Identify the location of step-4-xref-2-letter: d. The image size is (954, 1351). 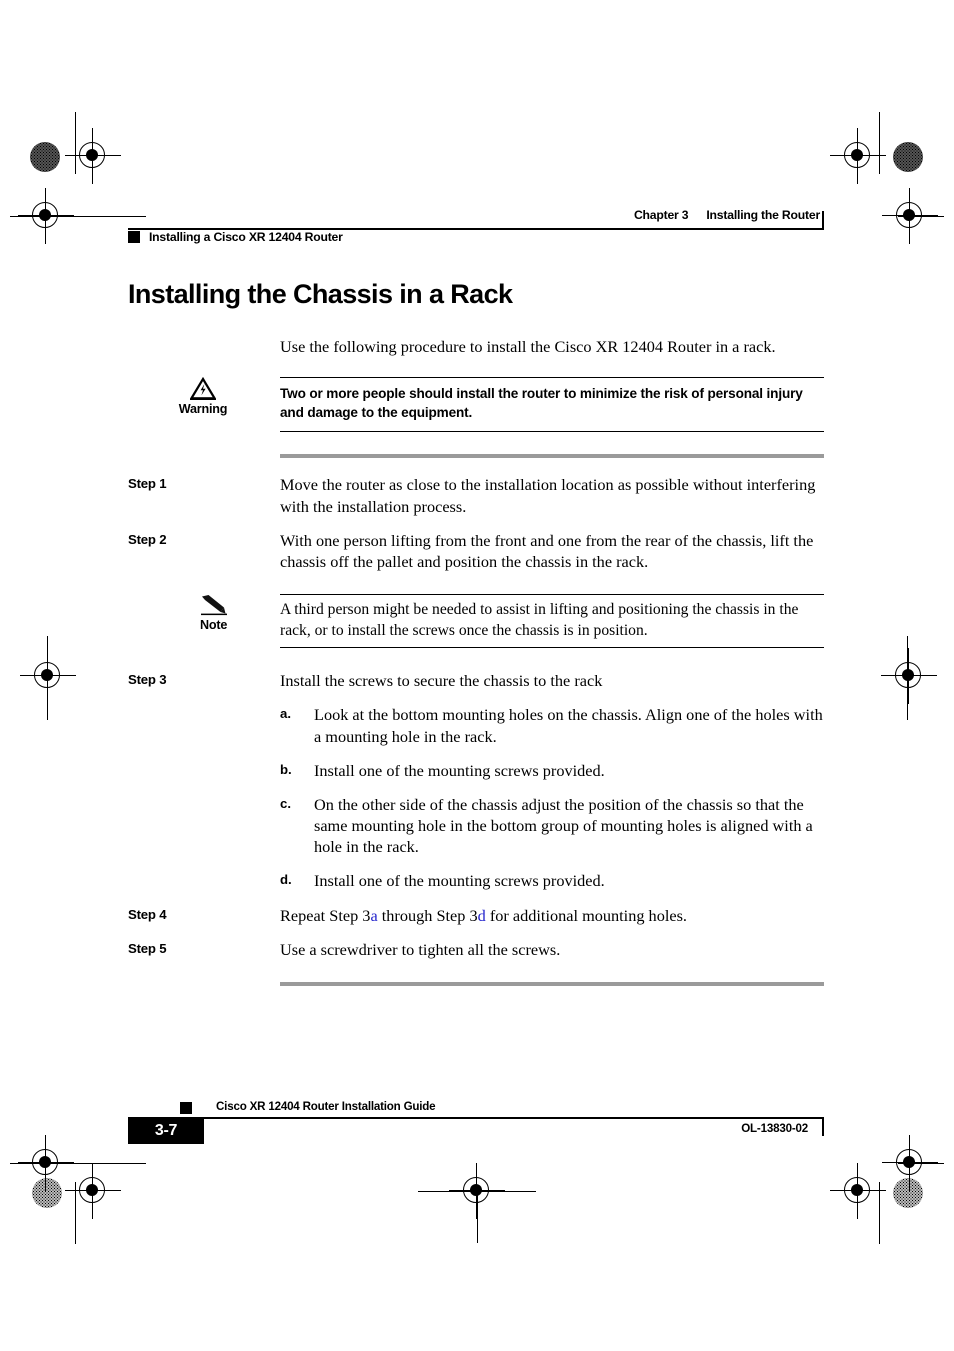
(482, 915).